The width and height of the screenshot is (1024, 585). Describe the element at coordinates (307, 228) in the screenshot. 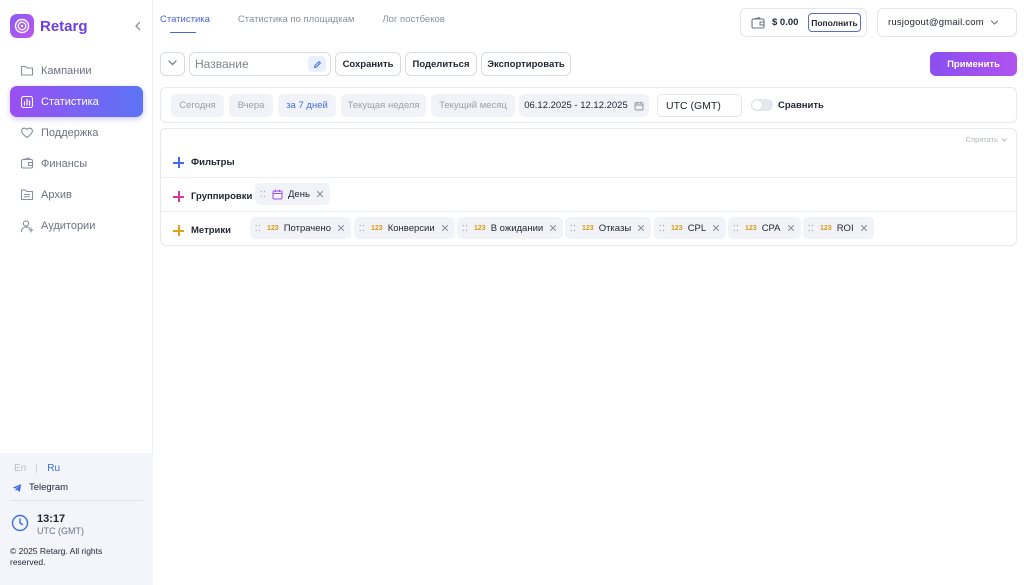

I see `metric-label: Потрачено` at that location.